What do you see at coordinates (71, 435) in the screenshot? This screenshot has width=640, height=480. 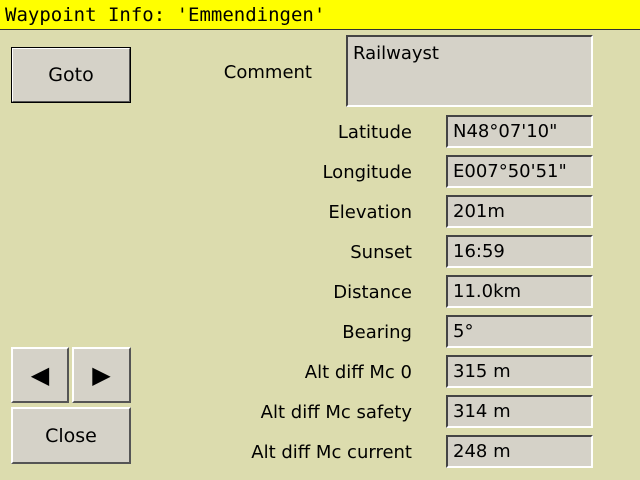 I see `close-button: Close` at bounding box center [71, 435].